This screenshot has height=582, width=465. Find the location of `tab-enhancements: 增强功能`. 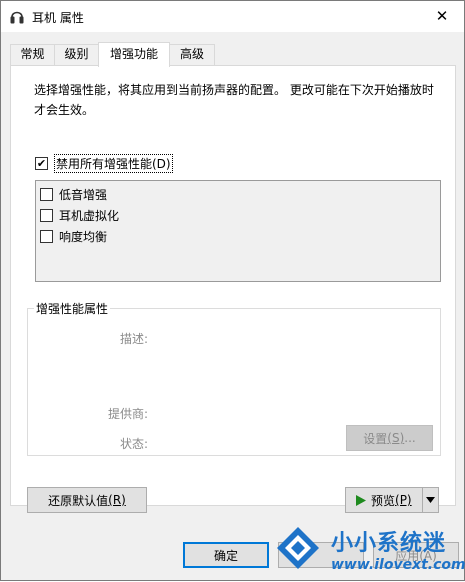

tab-enhancements: 增强功能 is located at coordinates (134, 54).